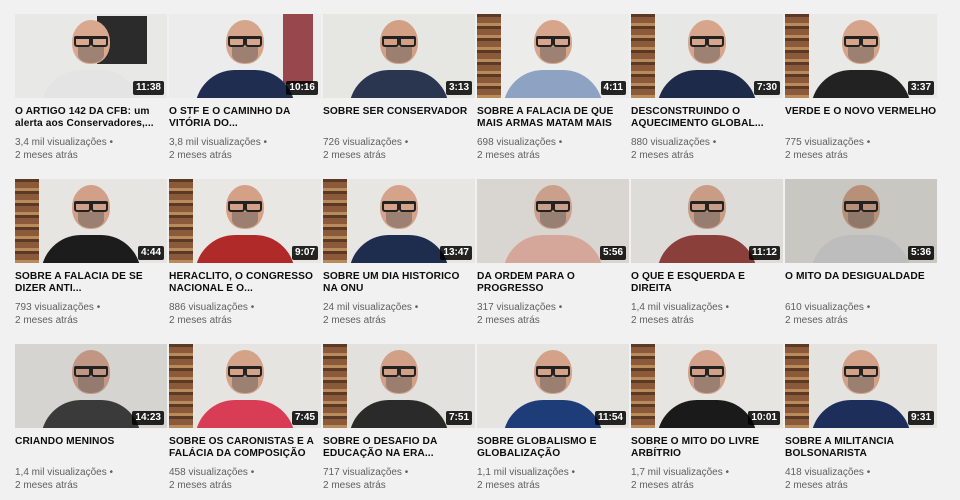 This screenshot has height=500, width=960. What do you see at coordinates (610, 418) in the screenshot?
I see `video-duration: 11:54` at bounding box center [610, 418].